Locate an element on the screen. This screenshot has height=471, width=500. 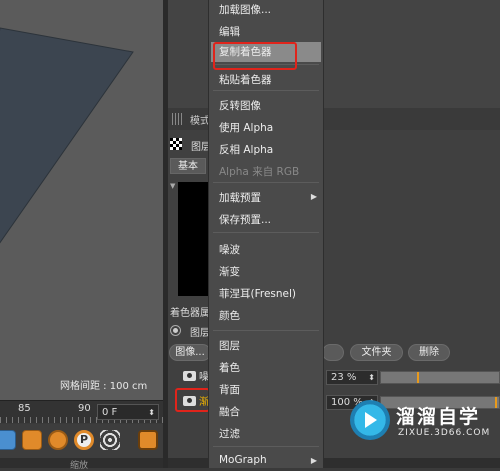
mode-label: 模式 is located at coordinates (200, 119).